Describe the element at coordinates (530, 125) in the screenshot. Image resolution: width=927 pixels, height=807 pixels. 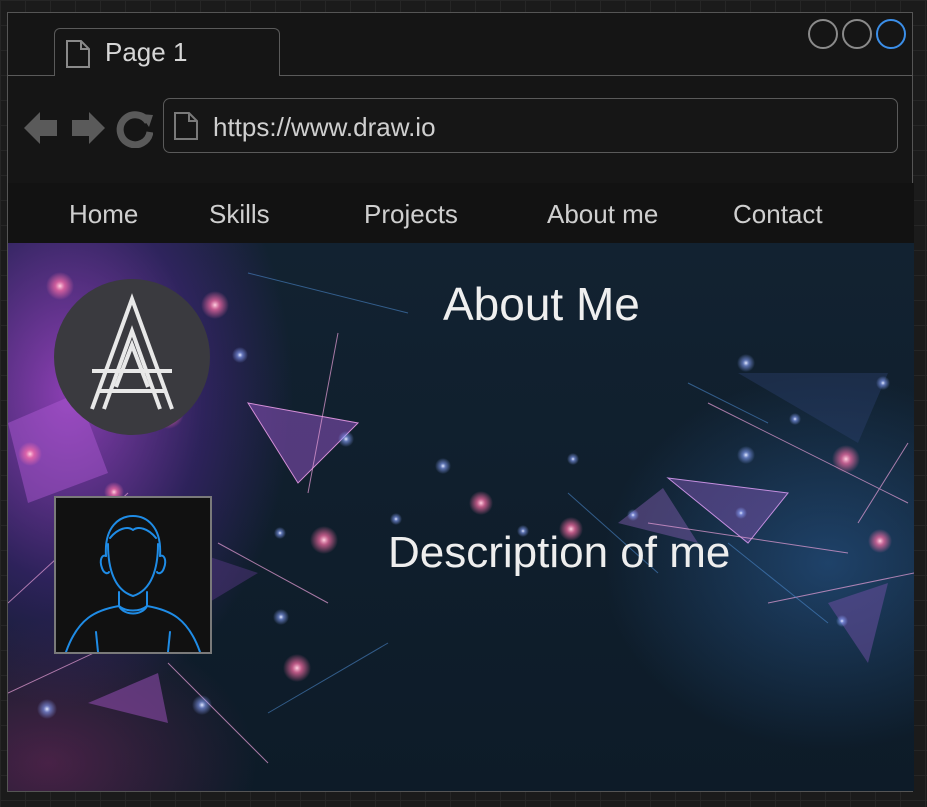
I see `address-bar: https://www.draw.io` at that location.